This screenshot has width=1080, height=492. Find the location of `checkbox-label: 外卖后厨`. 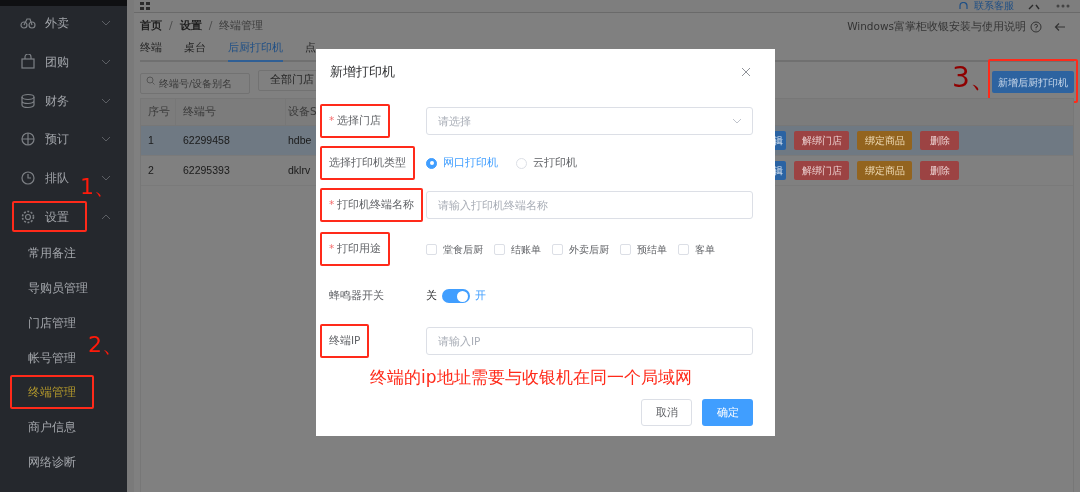

checkbox-label: 外卖后厨 is located at coordinates (589, 249).